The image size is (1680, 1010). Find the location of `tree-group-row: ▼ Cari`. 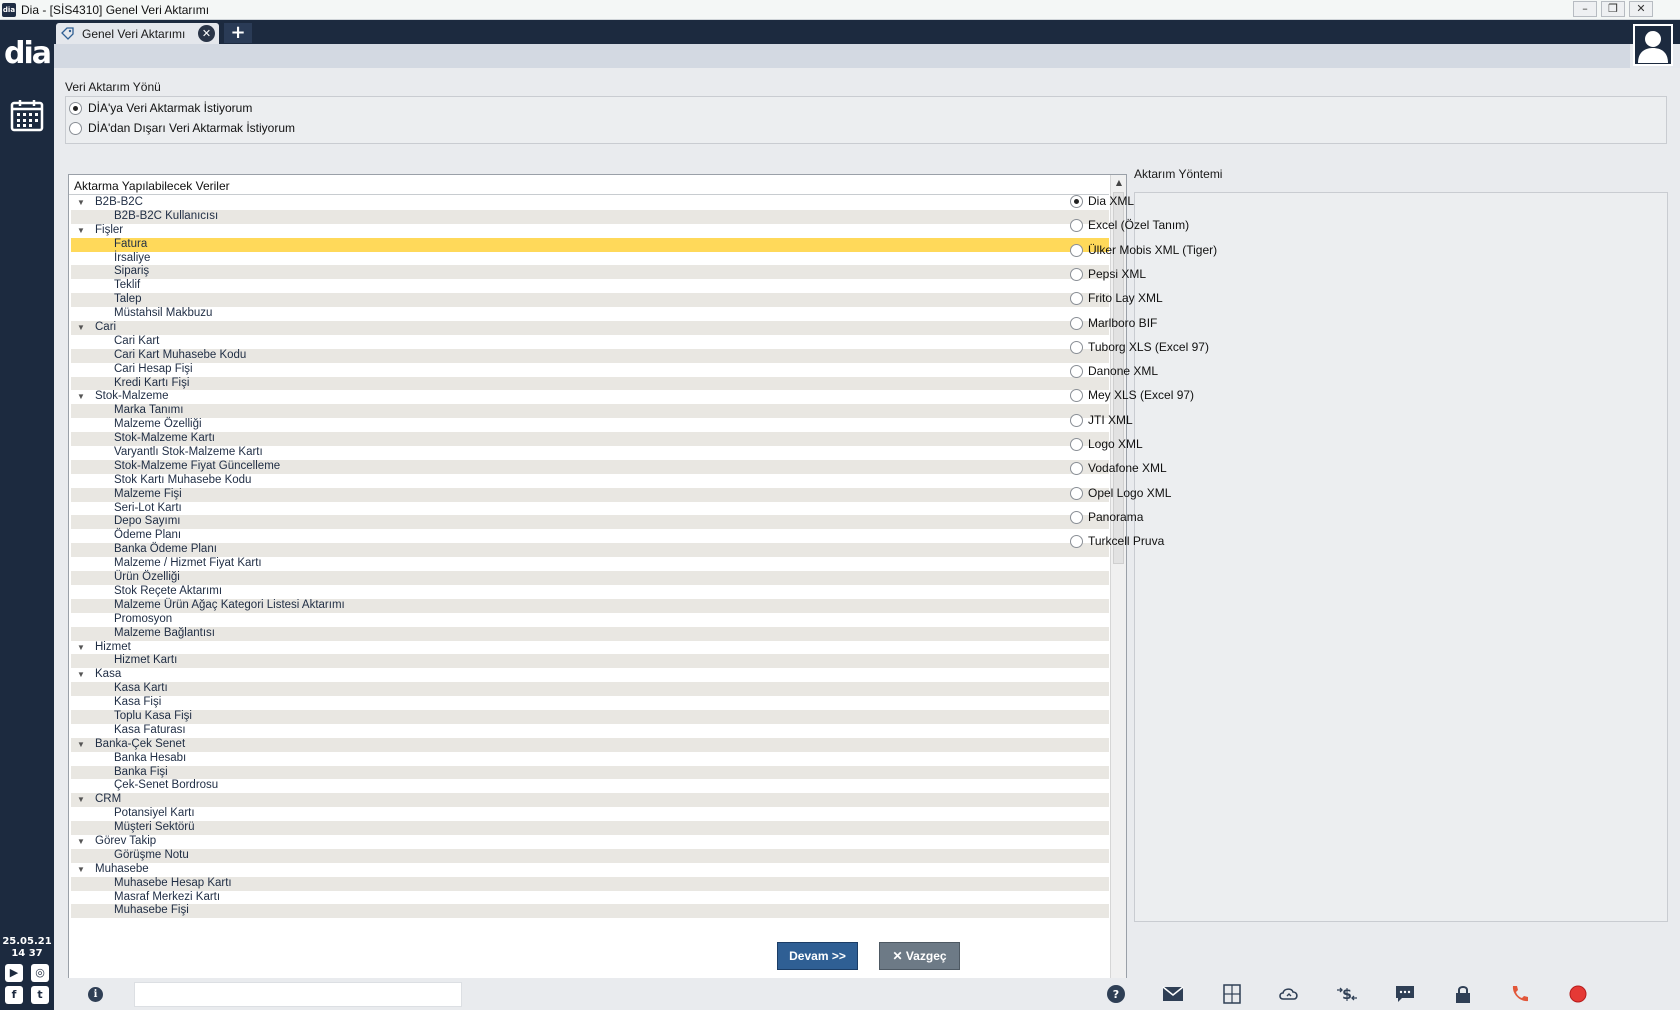

tree-group-row: ▼ Cari is located at coordinates (590, 328).